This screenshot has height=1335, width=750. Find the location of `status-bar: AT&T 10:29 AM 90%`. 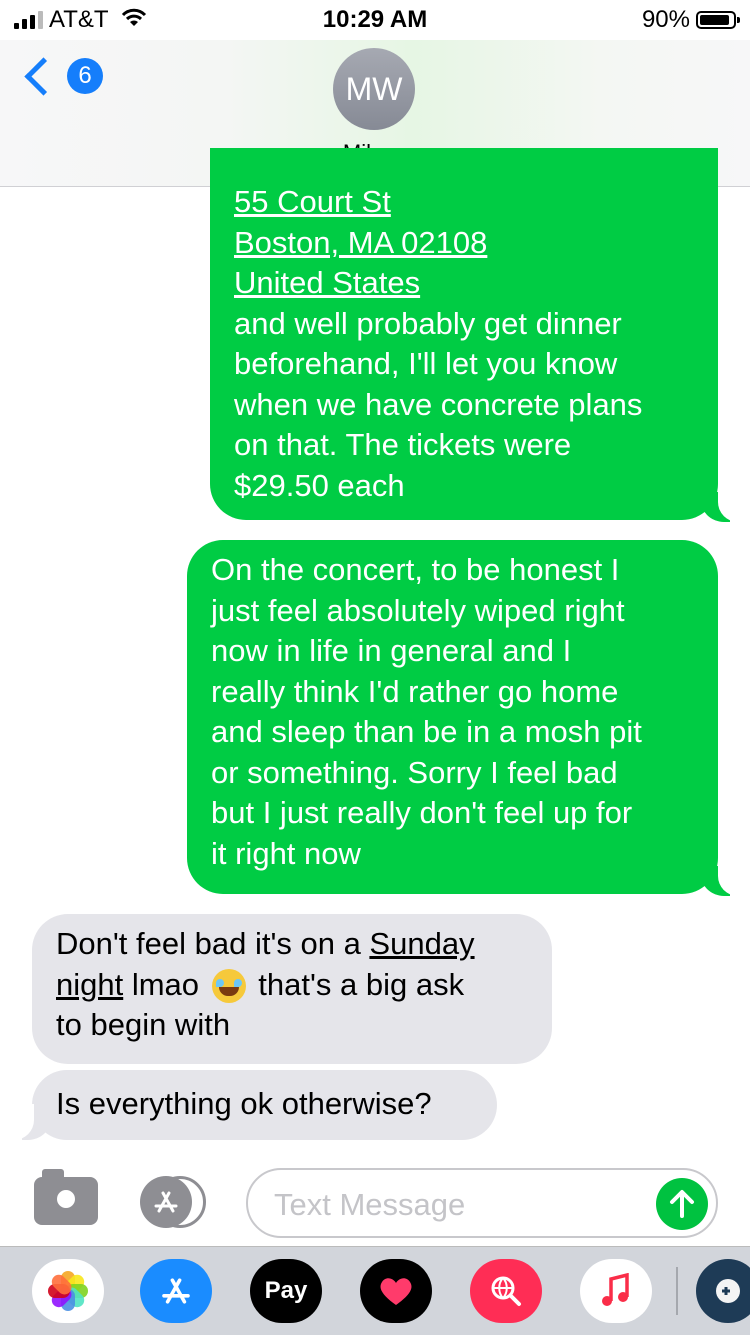

status-bar: AT&T 10:29 AM 90% is located at coordinates (375, 20).